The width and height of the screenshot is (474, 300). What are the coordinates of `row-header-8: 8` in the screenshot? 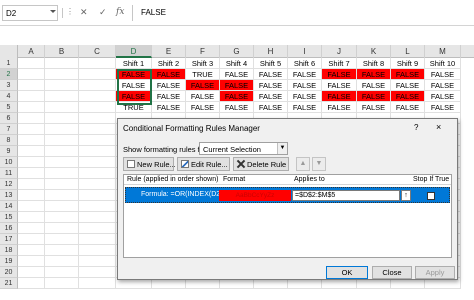 It's located at (9, 140).